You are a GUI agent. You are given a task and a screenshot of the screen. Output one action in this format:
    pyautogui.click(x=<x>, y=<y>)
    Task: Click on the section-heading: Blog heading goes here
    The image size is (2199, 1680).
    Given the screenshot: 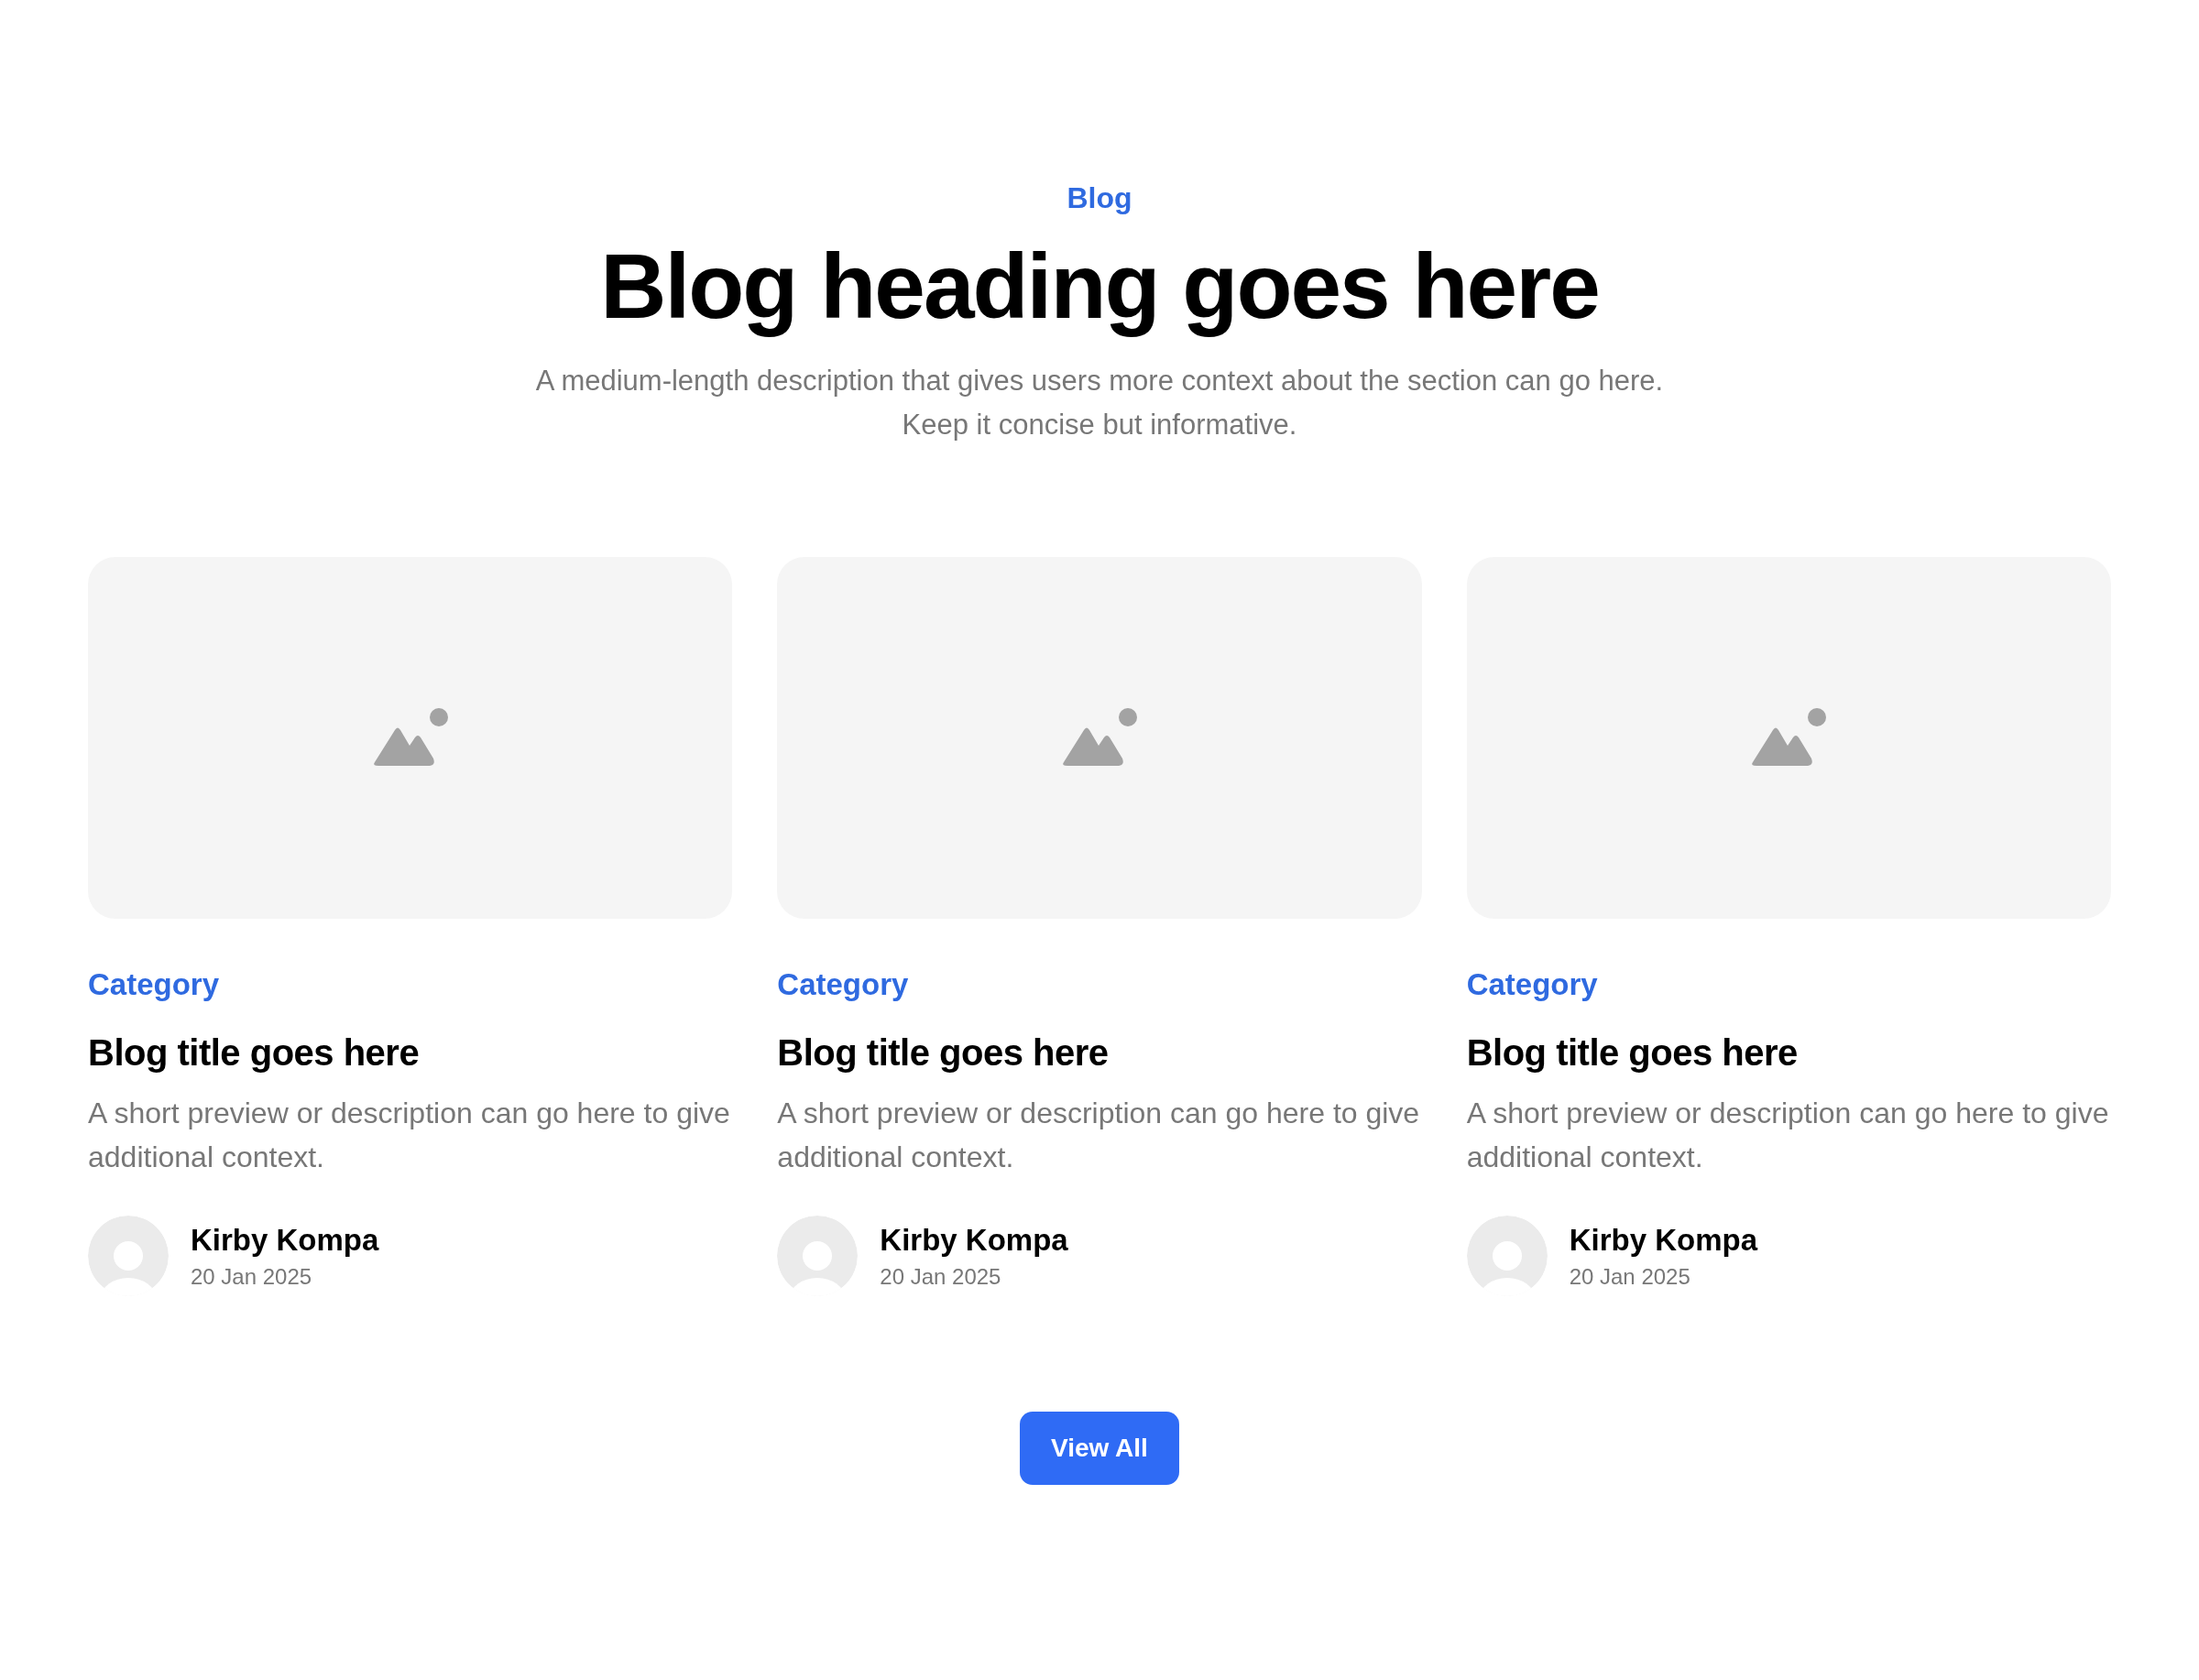 What is the action you would take?
    pyautogui.click(x=1099, y=286)
    